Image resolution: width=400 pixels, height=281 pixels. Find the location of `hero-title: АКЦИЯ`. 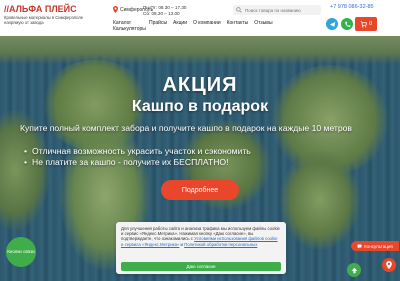

hero-title: АКЦИЯ is located at coordinates (200, 85).